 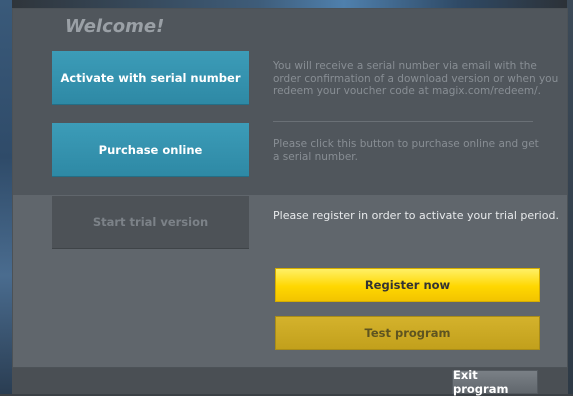 What do you see at coordinates (403, 121) in the screenshot?
I see `divider` at bounding box center [403, 121].